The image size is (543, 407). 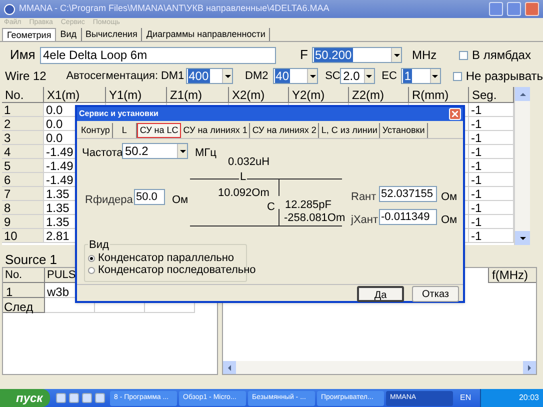 I want to click on tab: L, C из линии, so click(x=349, y=130).